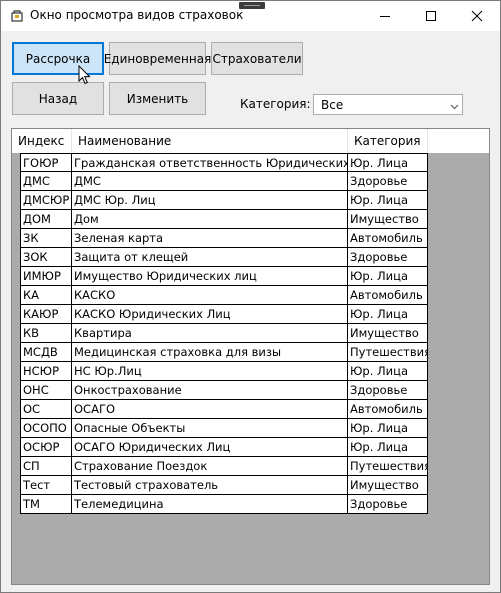 This screenshot has height=593, width=501. Describe the element at coordinates (46, 162) in the screenshot. I see `cell-index: ГОЮР` at that location.